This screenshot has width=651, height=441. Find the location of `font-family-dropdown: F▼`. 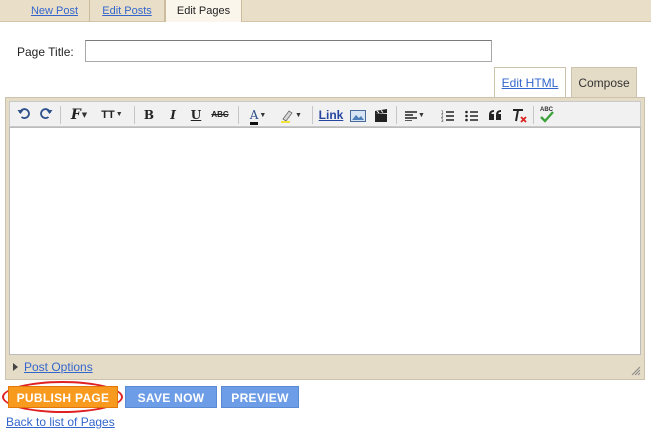

font-family-dropdown: F▼ is located at coordinates (79, 115).